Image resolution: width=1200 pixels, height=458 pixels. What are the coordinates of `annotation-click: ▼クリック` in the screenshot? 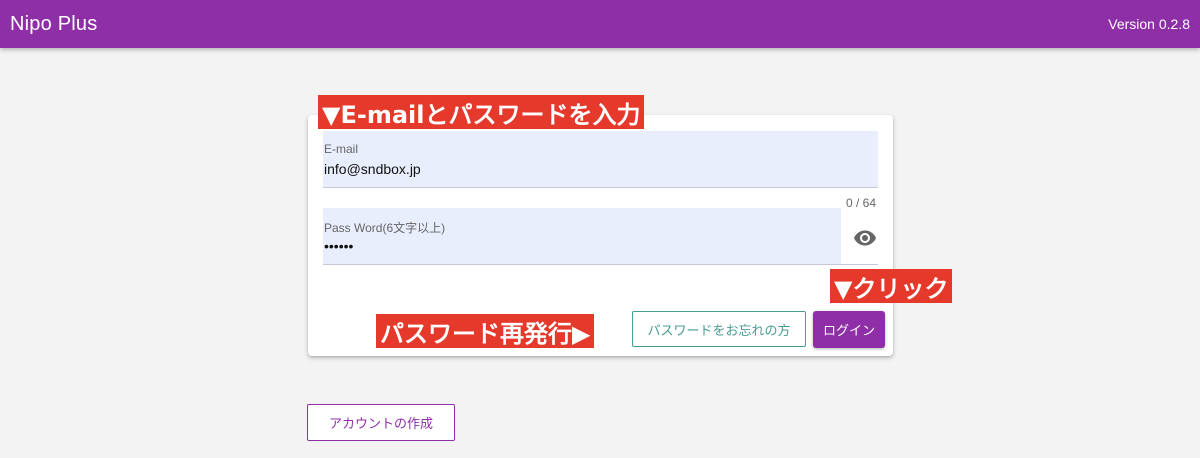 It's located at (891, 286).